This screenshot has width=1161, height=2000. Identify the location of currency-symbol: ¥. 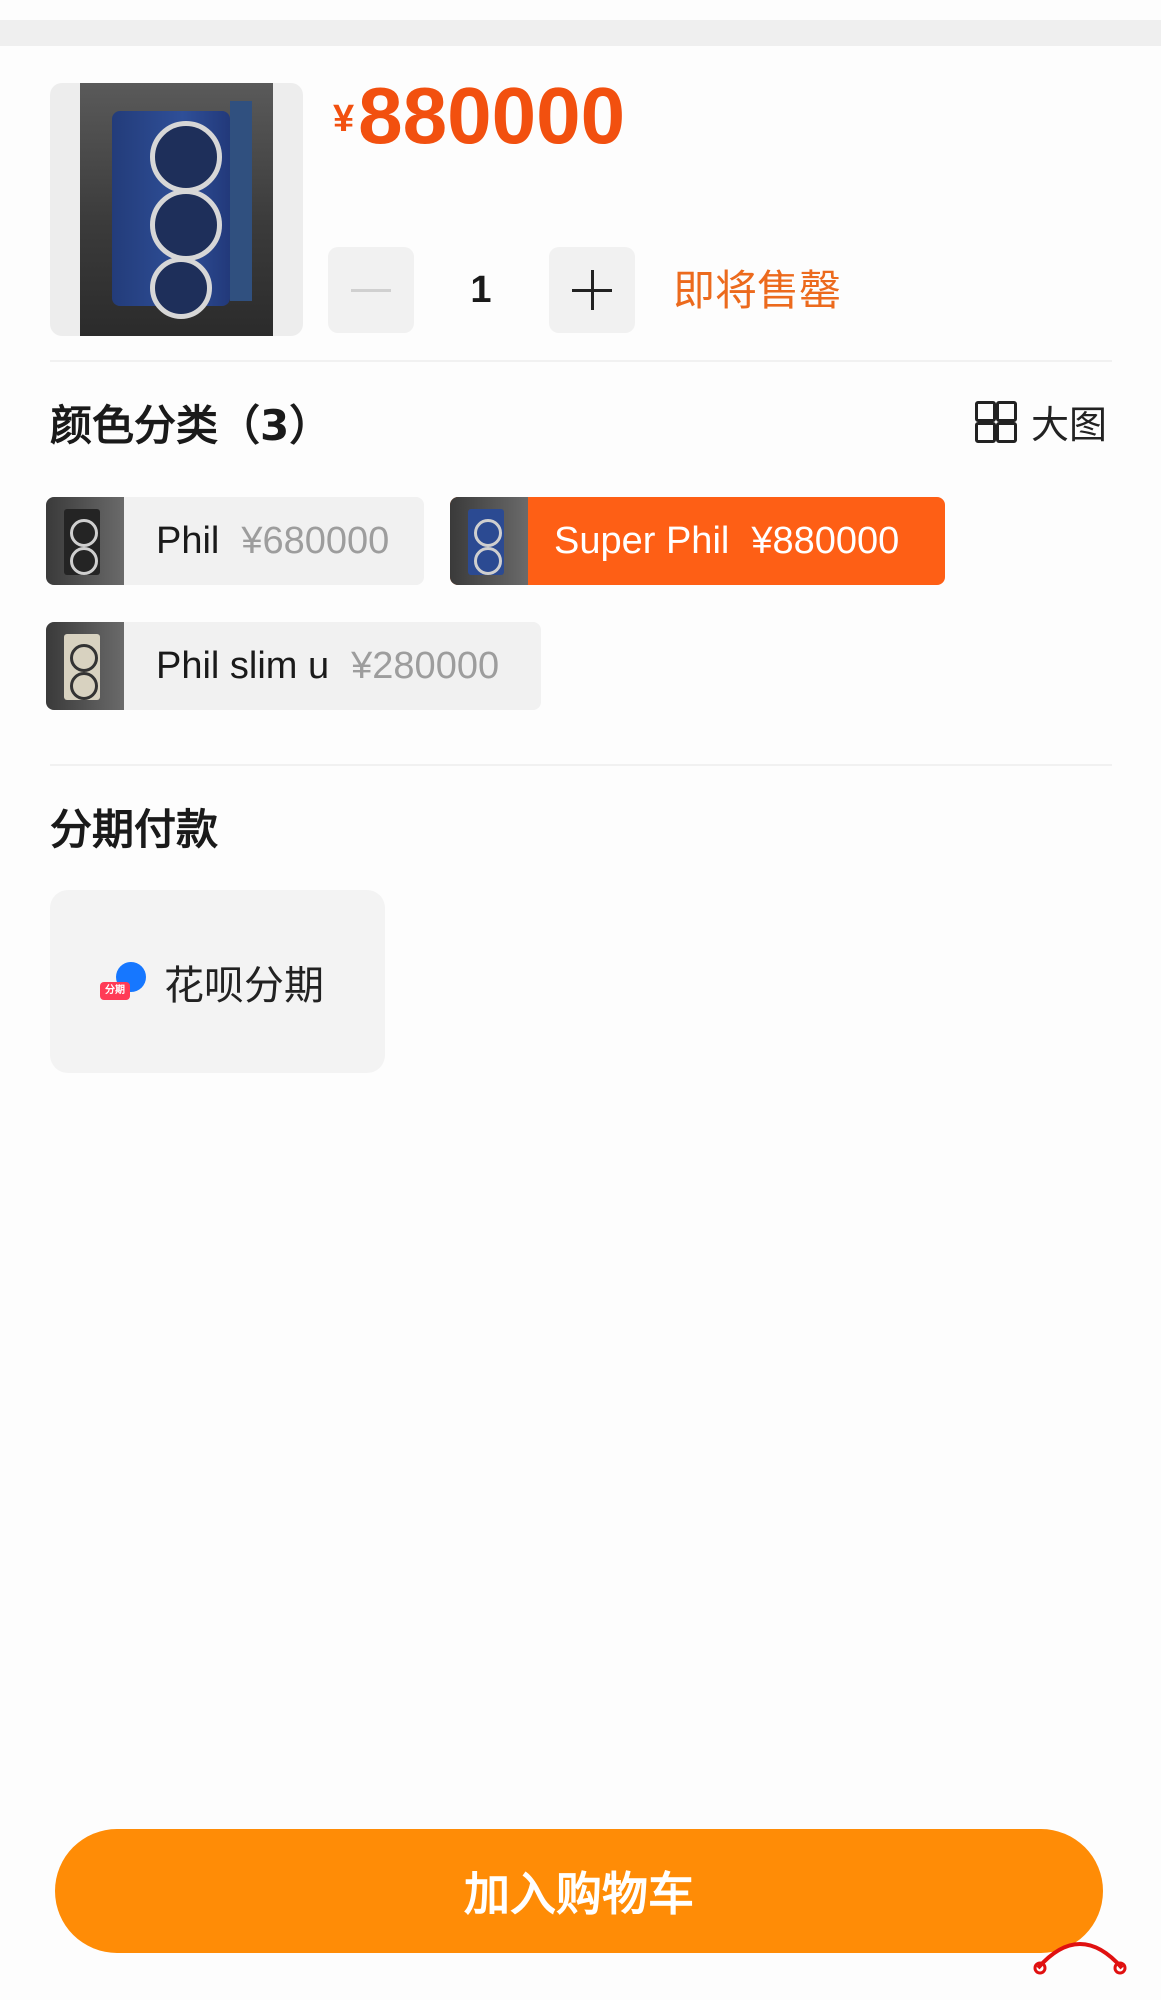
(344, 119).